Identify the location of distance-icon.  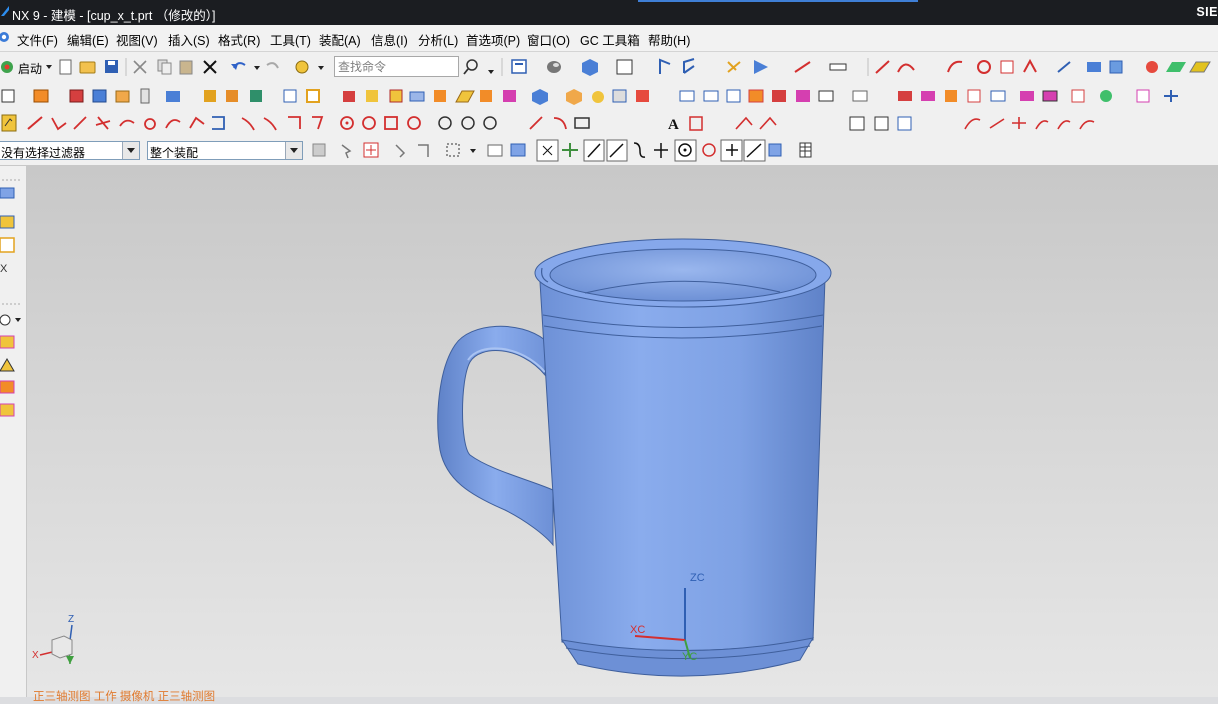
(802, 67).